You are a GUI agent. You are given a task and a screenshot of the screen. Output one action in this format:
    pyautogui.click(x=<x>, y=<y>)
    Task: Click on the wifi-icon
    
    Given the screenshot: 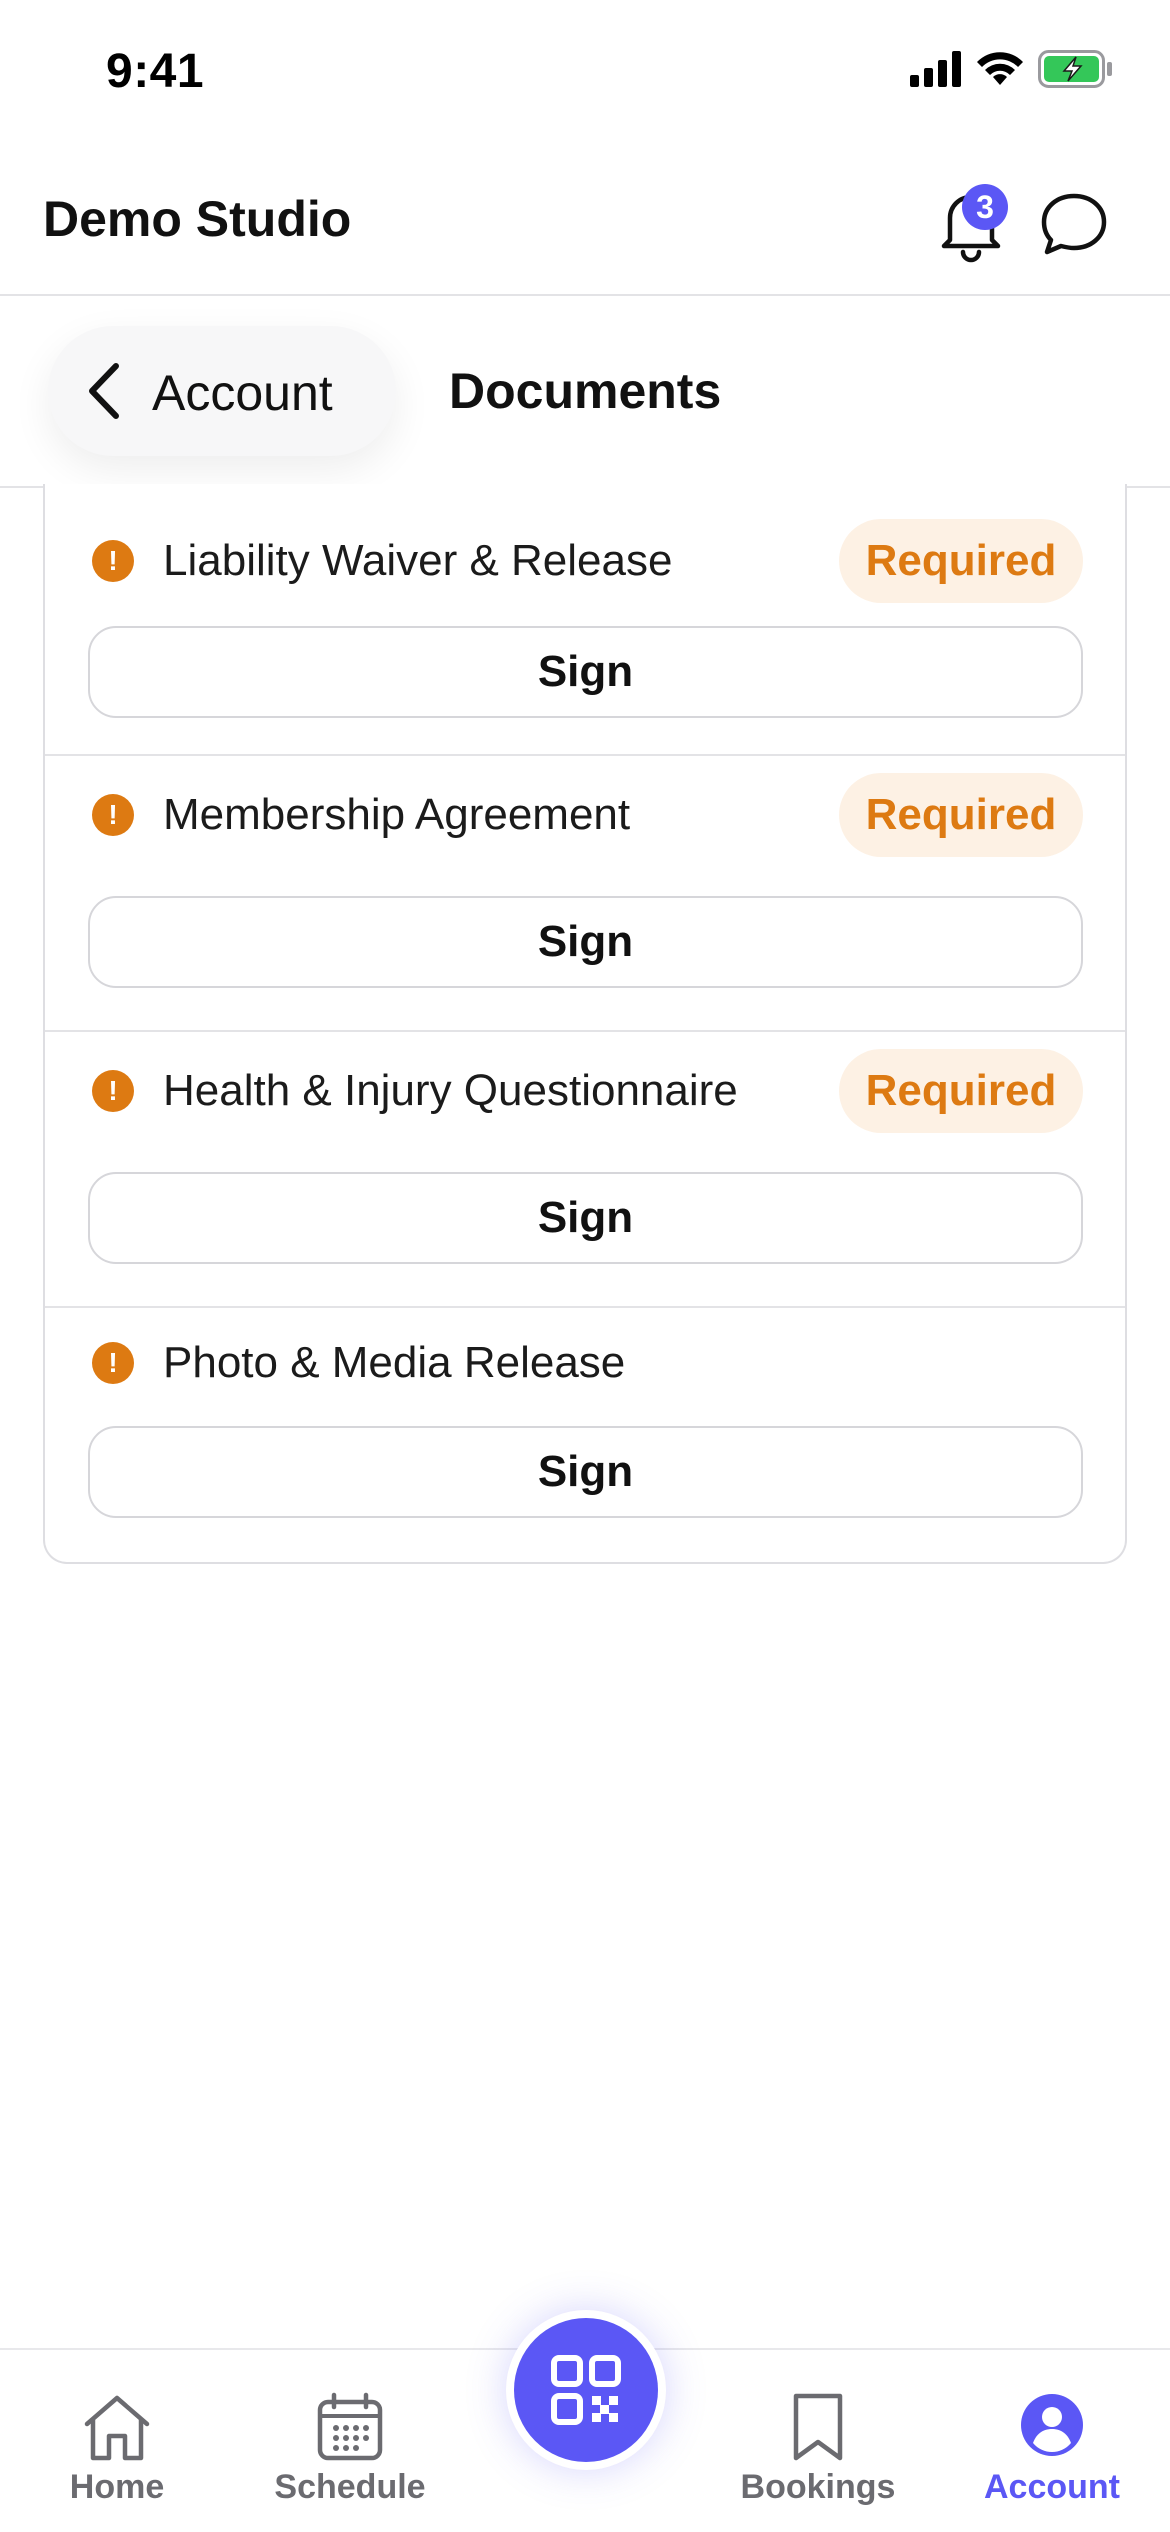 What is the action you would take?
    pyautogui.click(x=1000, y=68)
    